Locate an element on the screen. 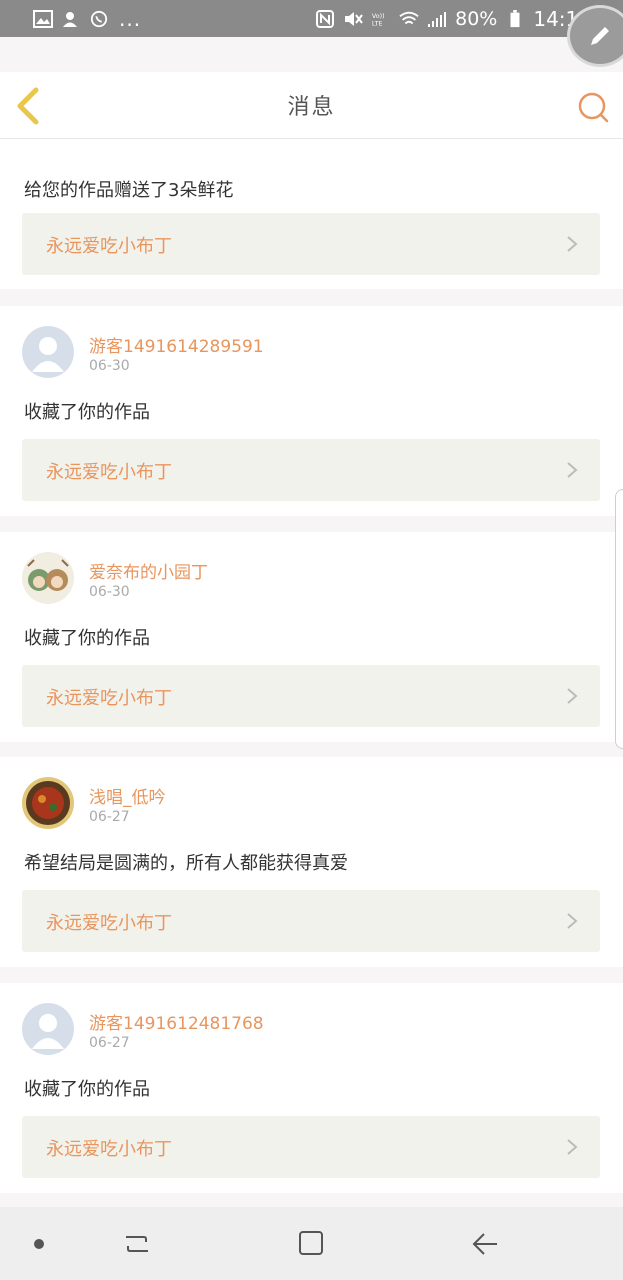 The width and height of the screenshot is (623, 1280). message-user: 游客1491612481768 06-27 is located at coordinates (302, 1030).